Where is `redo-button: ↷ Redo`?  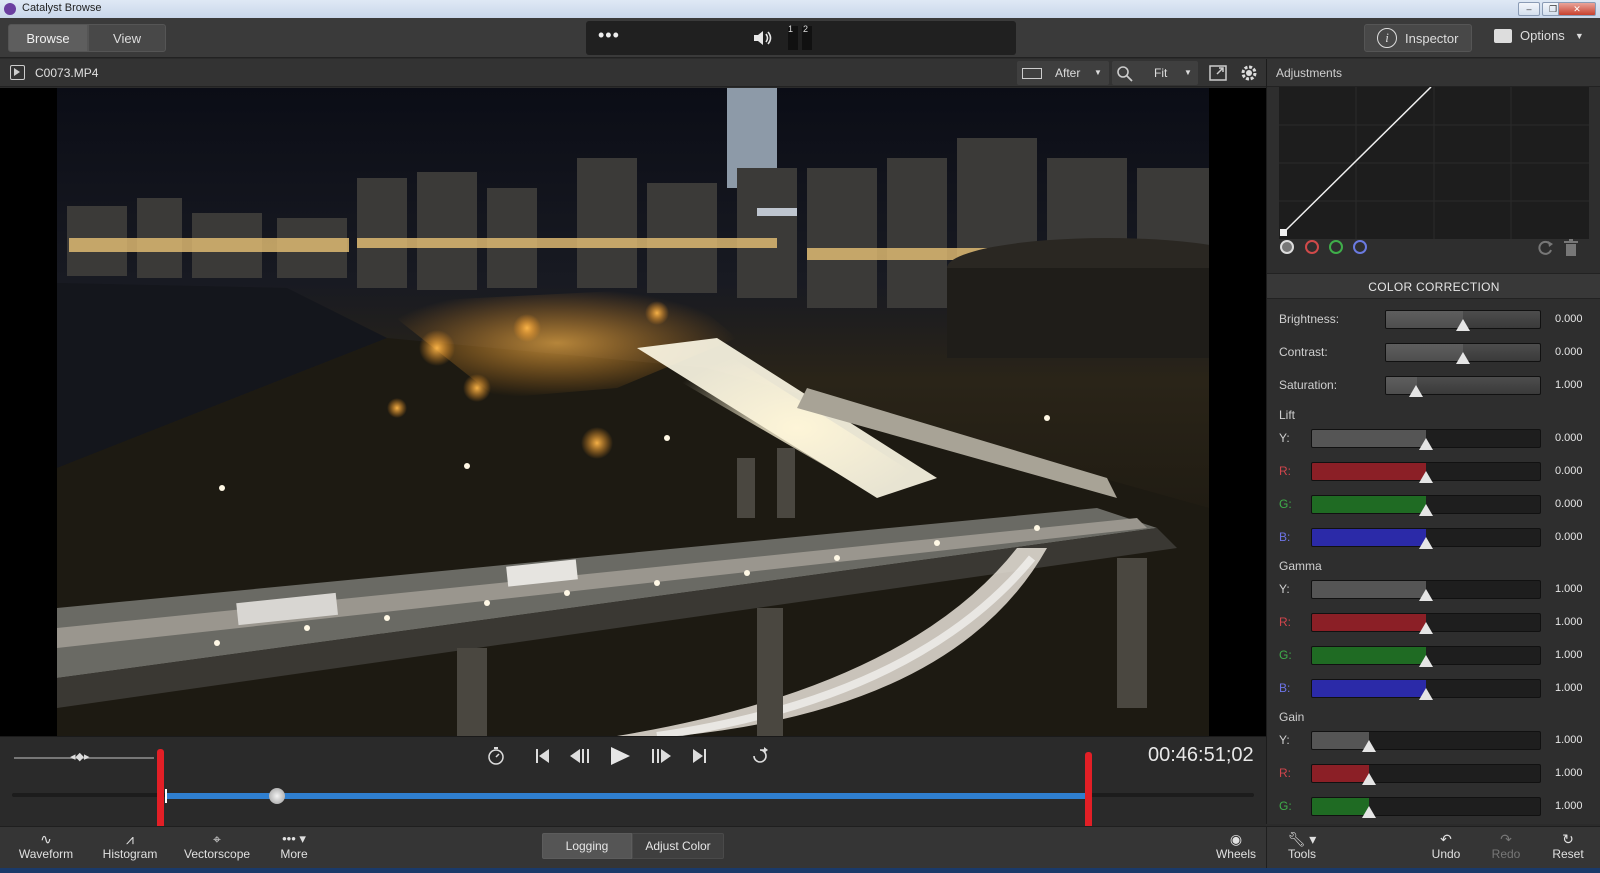 redo-button: ↷ Redo is located at coordinates (1506, 846).